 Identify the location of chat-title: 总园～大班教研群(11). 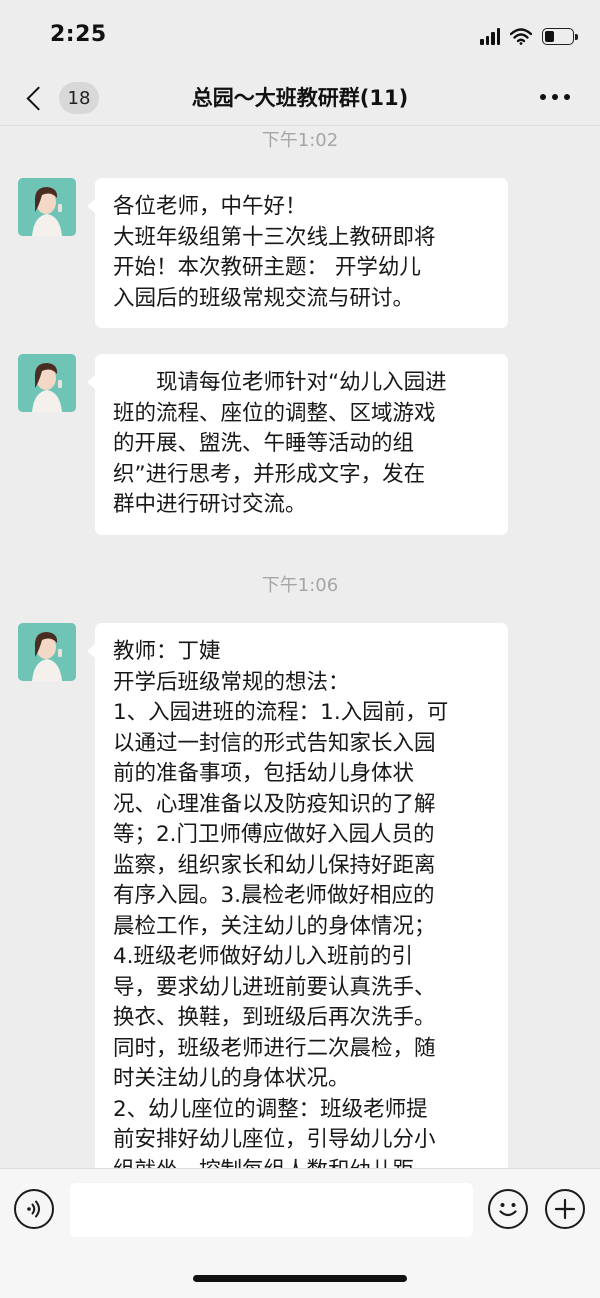
(300, 98).